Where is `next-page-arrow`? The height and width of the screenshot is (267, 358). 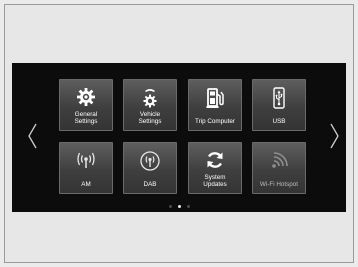
next-page-arrow is located at coordinates (334, 136).